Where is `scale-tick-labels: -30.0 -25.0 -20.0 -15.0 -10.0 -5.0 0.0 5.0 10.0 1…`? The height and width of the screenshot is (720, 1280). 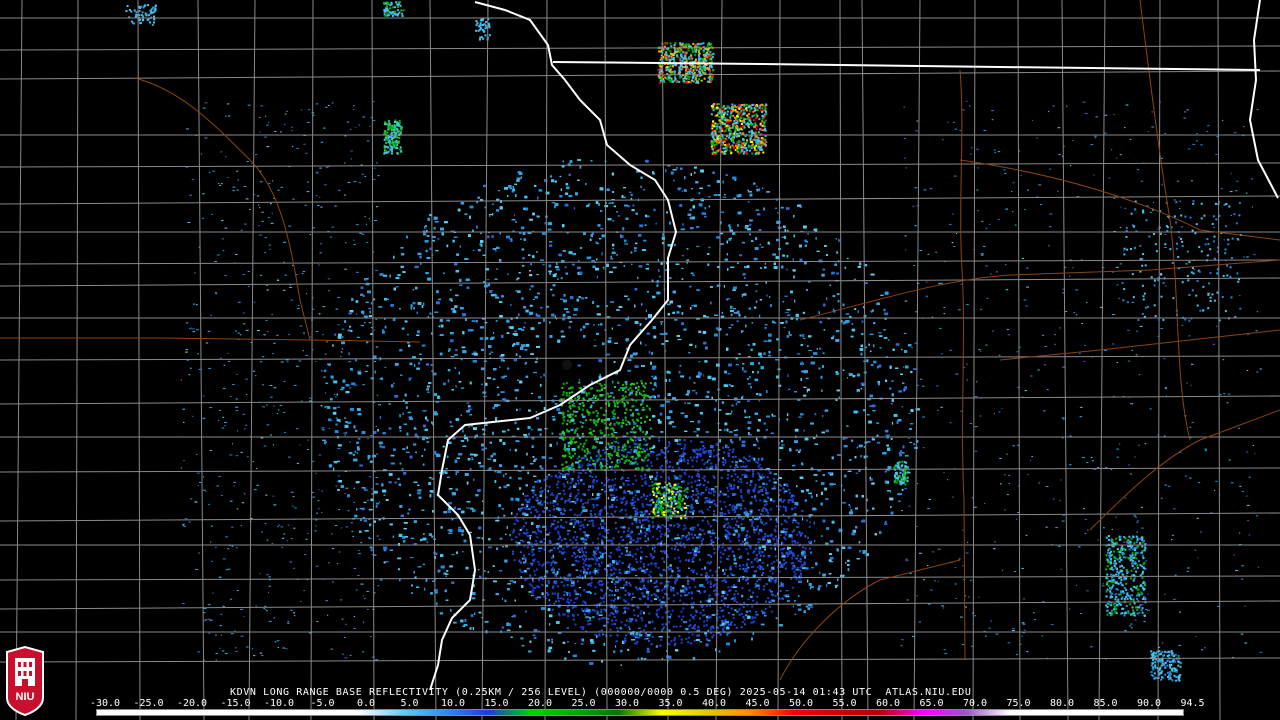
scale-tick-labels: -30.0 -25.0 -20.0 -15.0 -10.0 -5.0 0.0 5.0 10.0 1… is located at coordinates (647, 703).